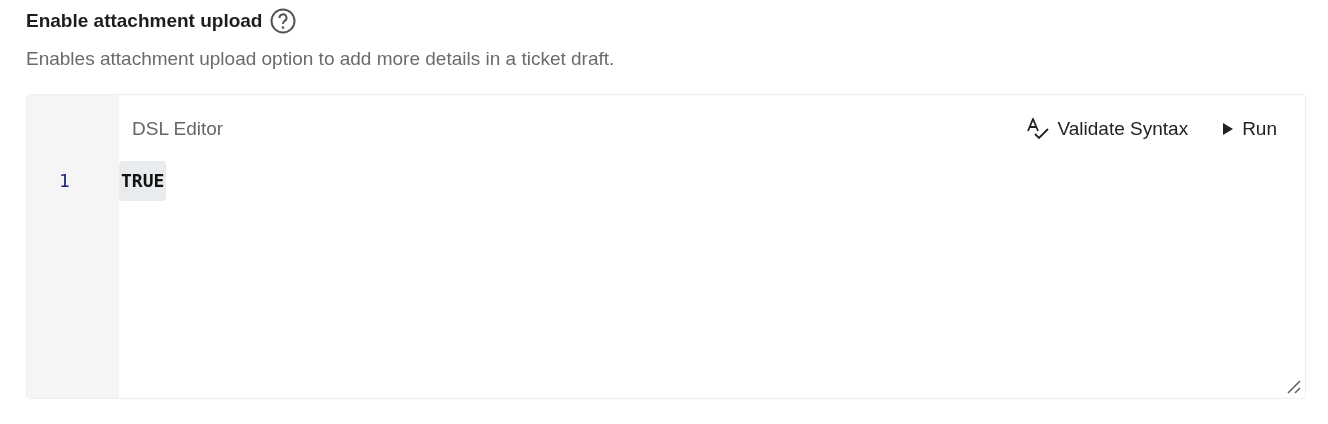  Describe the element at coordinates (144, 21) in the screenshot. I see `setting-title: Enable attachment upload` at that location.